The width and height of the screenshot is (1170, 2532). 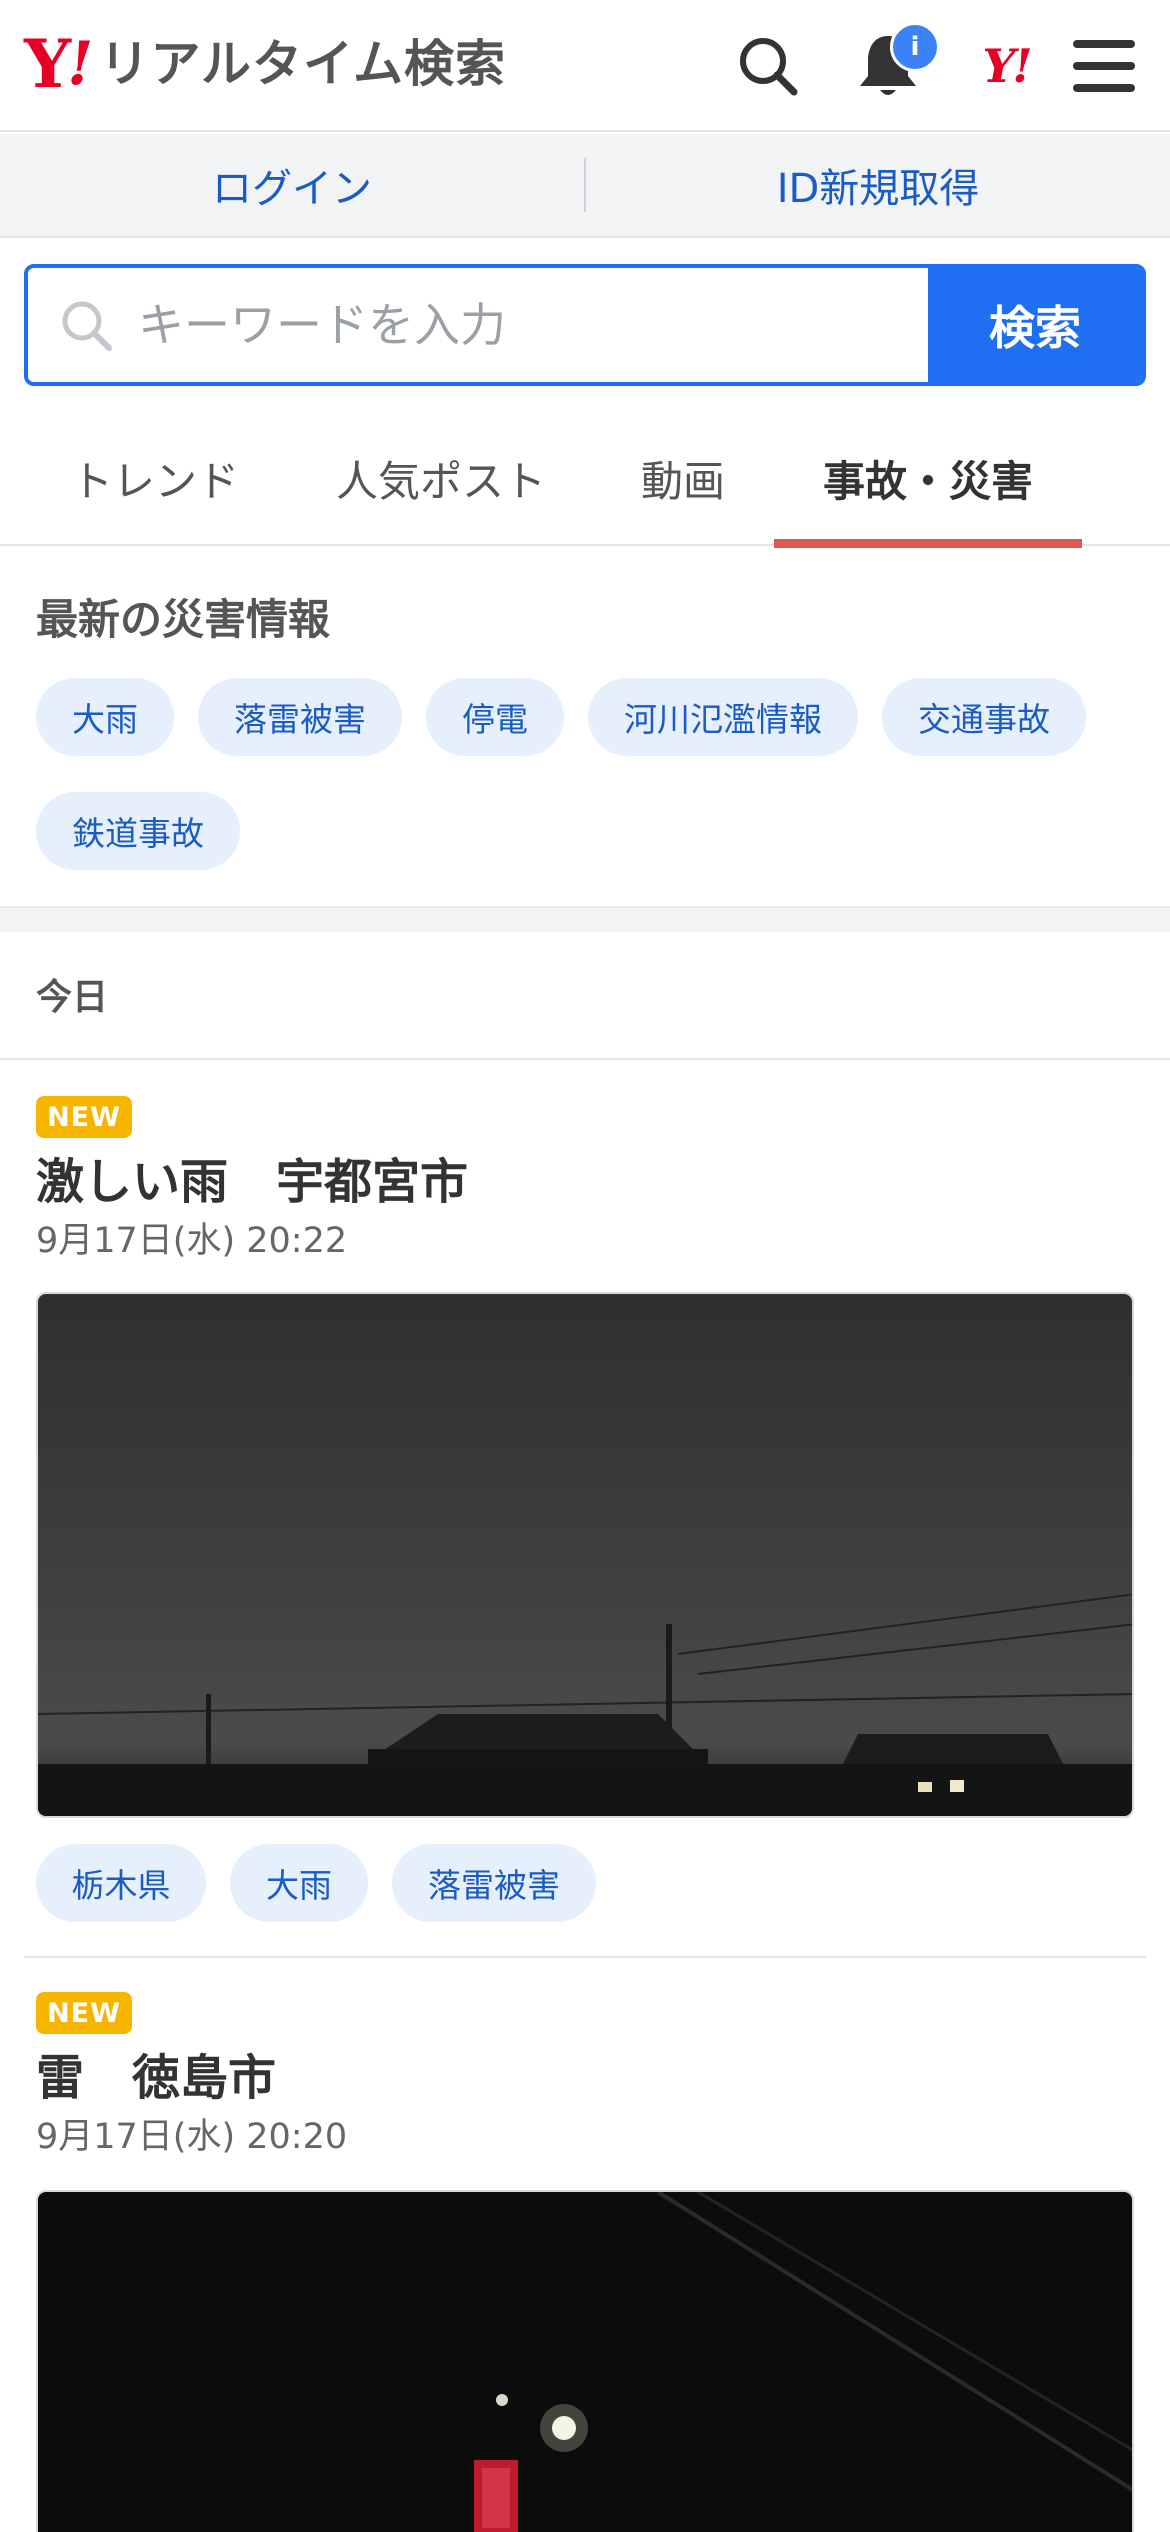 I want to click on night-street-photo, so click(x=585, y=2362).